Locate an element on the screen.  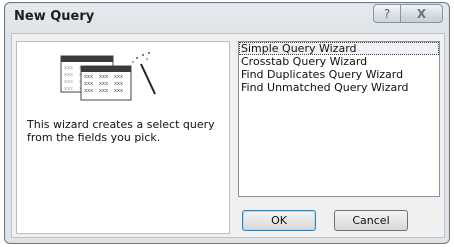
list-item-crosstab-query-wizard: Crosstab Query Wizard is located at coordinates (339, 61).